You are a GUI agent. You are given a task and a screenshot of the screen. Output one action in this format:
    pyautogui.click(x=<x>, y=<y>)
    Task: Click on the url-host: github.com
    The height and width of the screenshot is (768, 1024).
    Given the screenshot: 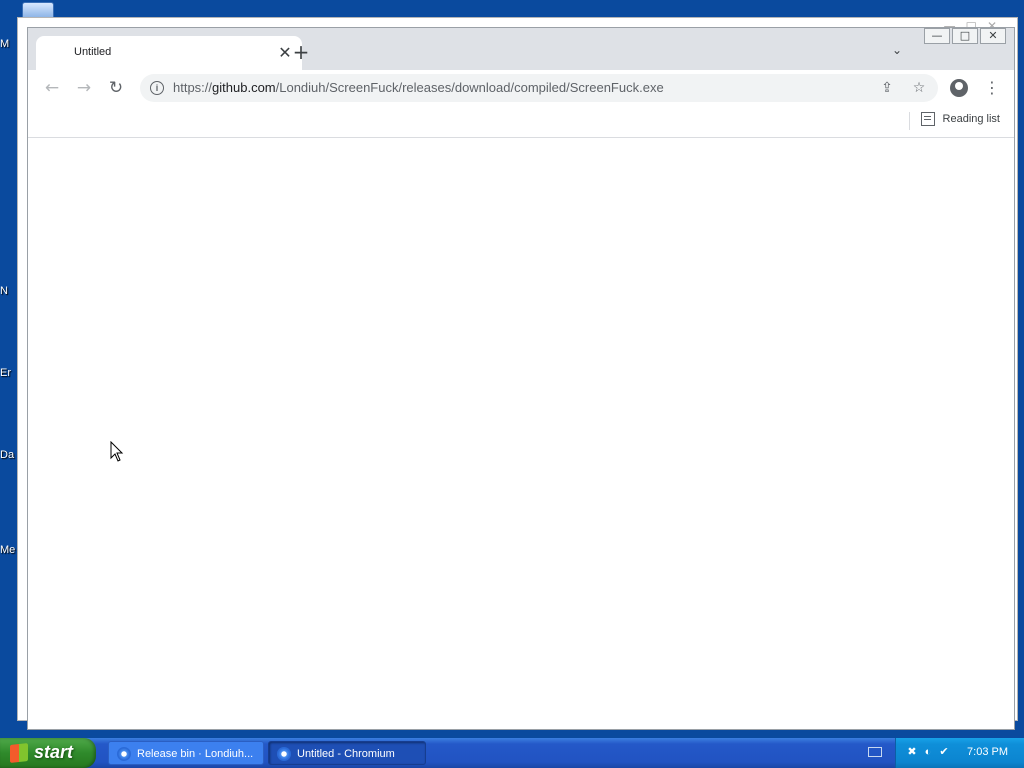 What is the action you would take?
    pyautogui.click(x=244, y=87)
    